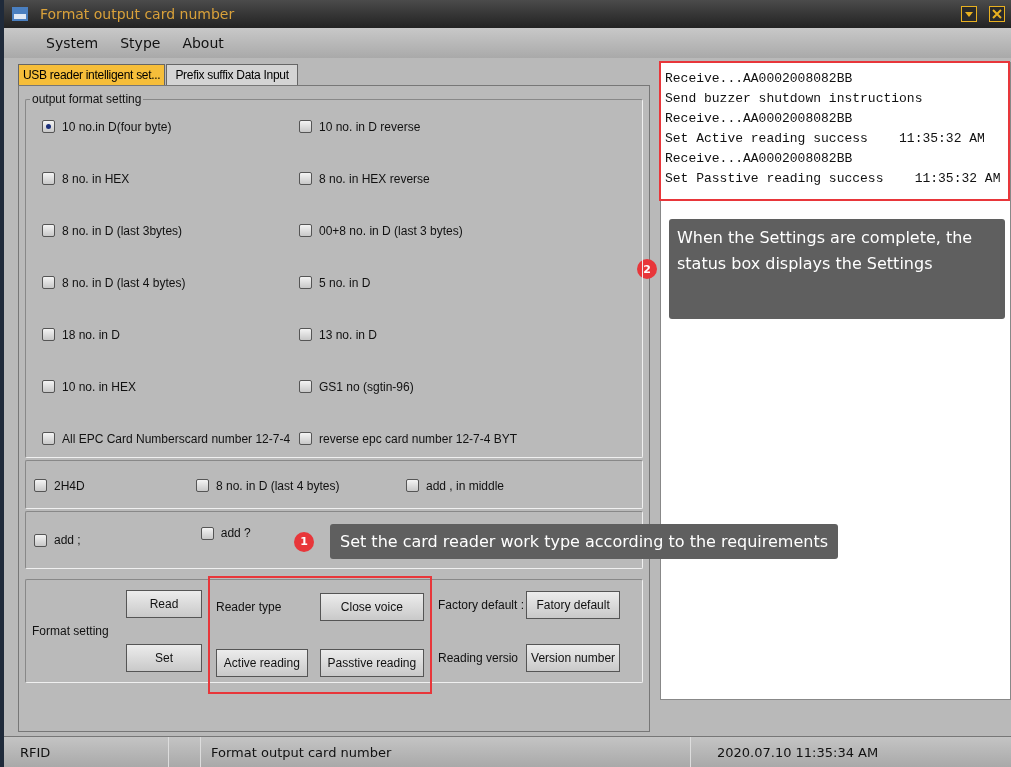  What do you see at coordinates (99, 386) in the screenshot?
I see `option-label: 10 no. in HEX` at bounding box center [99, 386].